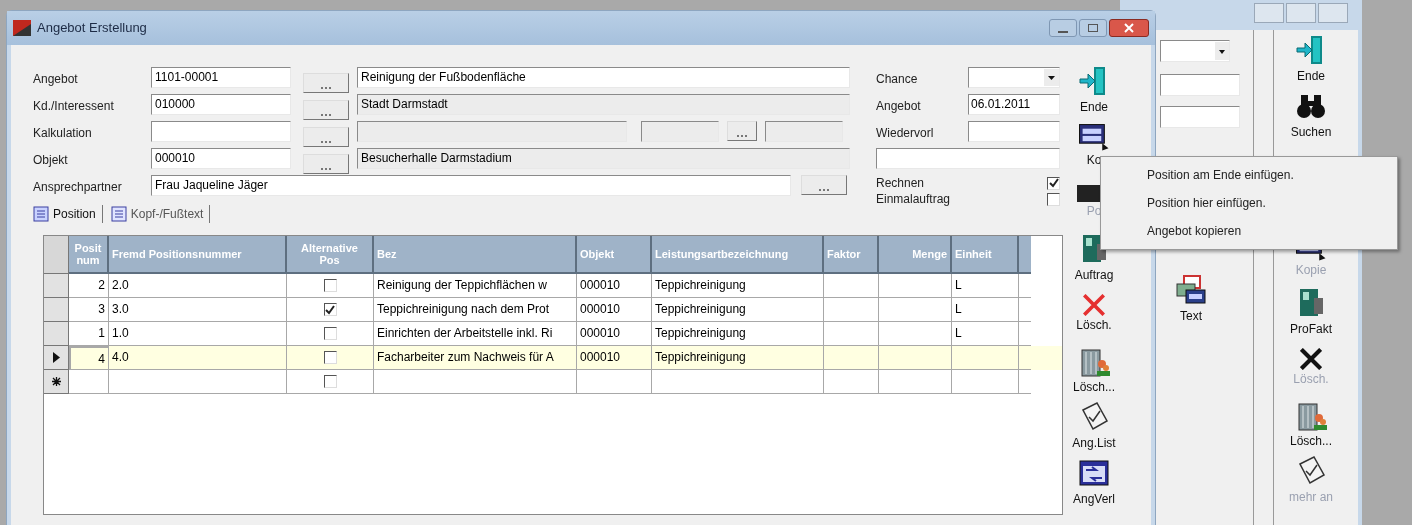 Image resolution: width=1412 pixels, height=525 pixels. Describe the element at coordinates (1311, 311) in the screenshot. I see `toolbar-button: ProFakt` at that location.